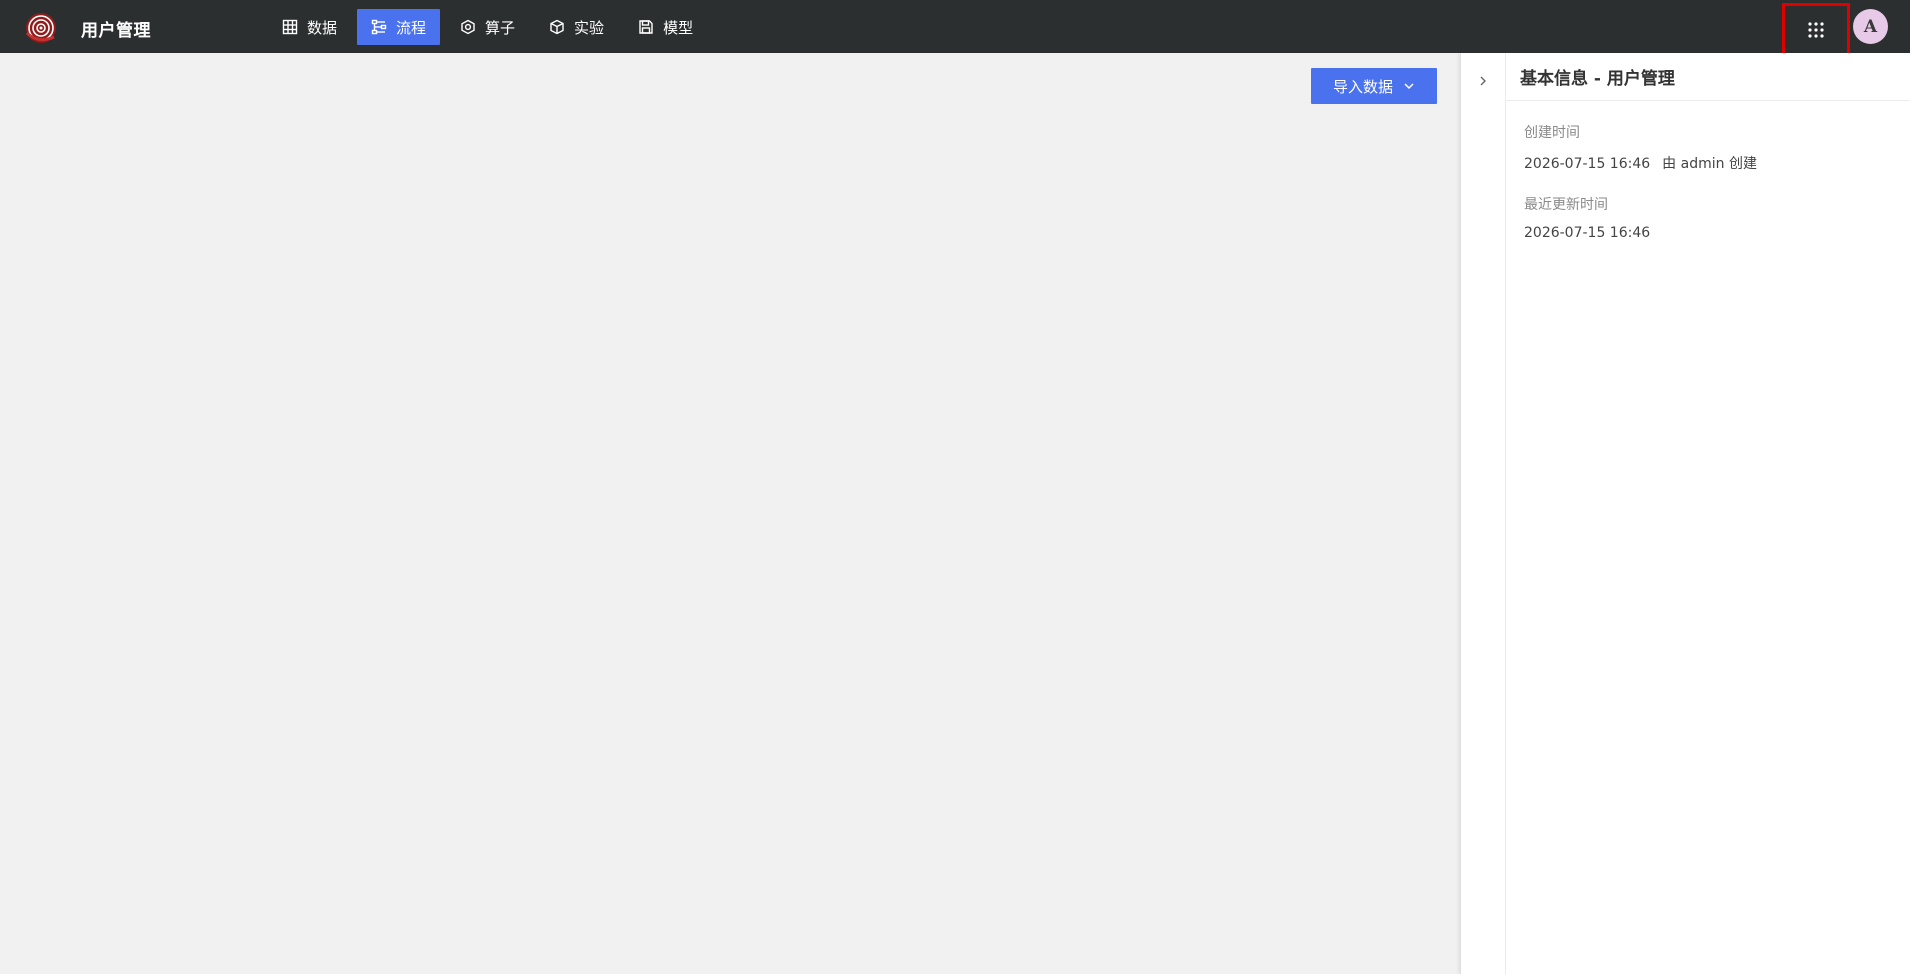 This screenshot has height=974, width=1910. I want to click on app-title: 用户管理, so click(116, 31).